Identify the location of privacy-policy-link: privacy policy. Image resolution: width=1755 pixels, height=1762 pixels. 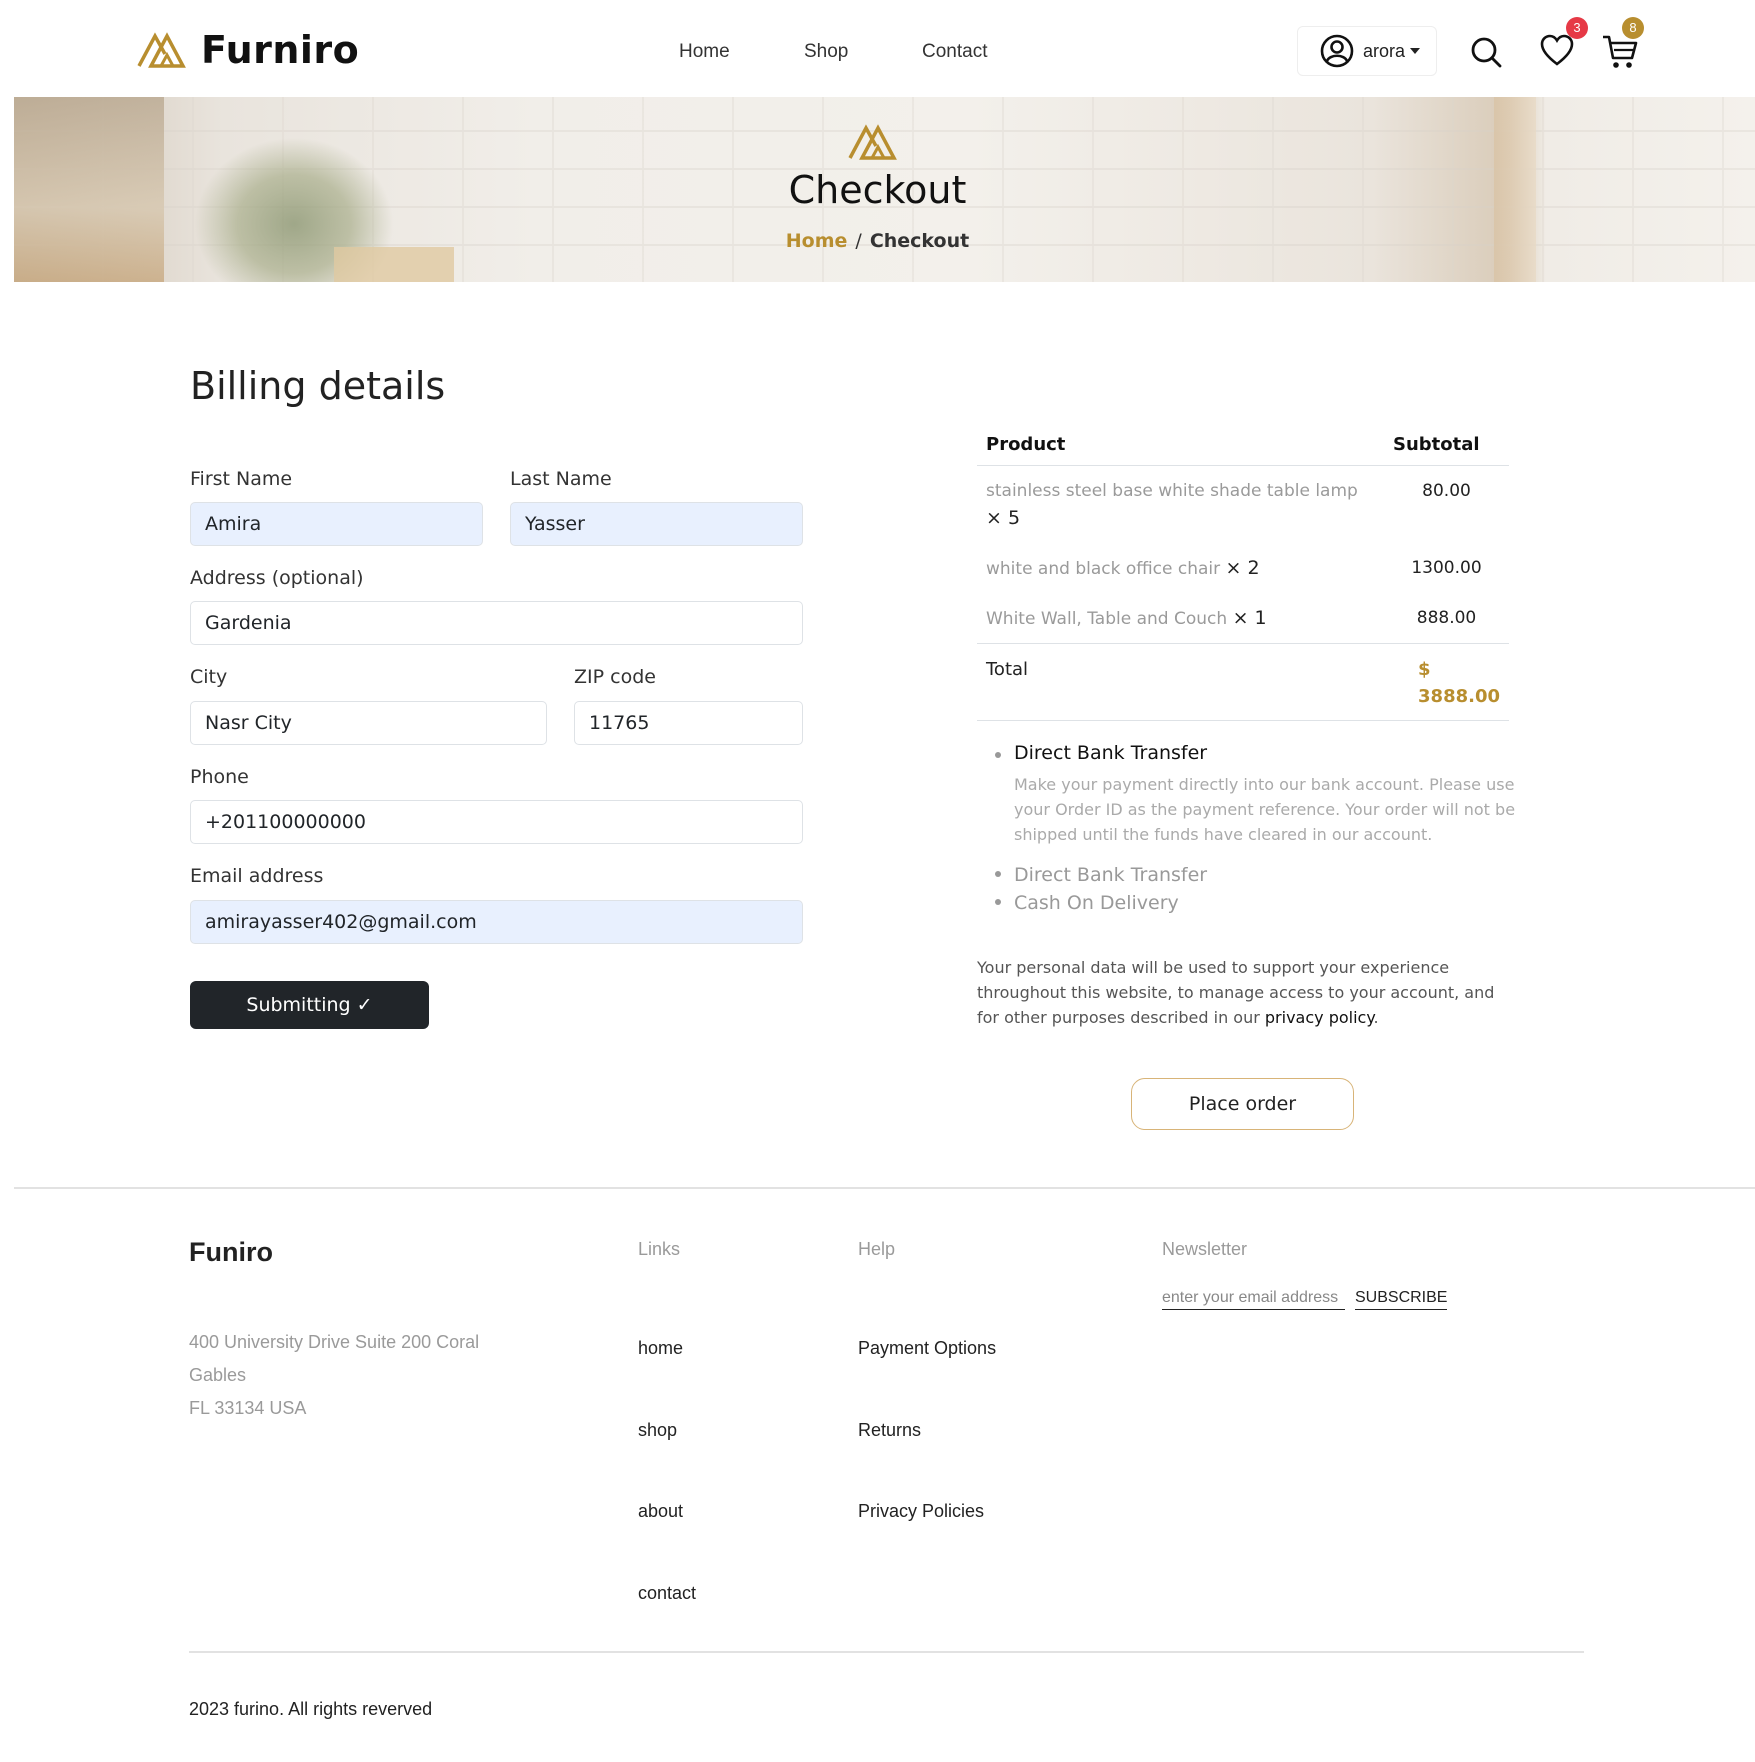
(1319, 1017).